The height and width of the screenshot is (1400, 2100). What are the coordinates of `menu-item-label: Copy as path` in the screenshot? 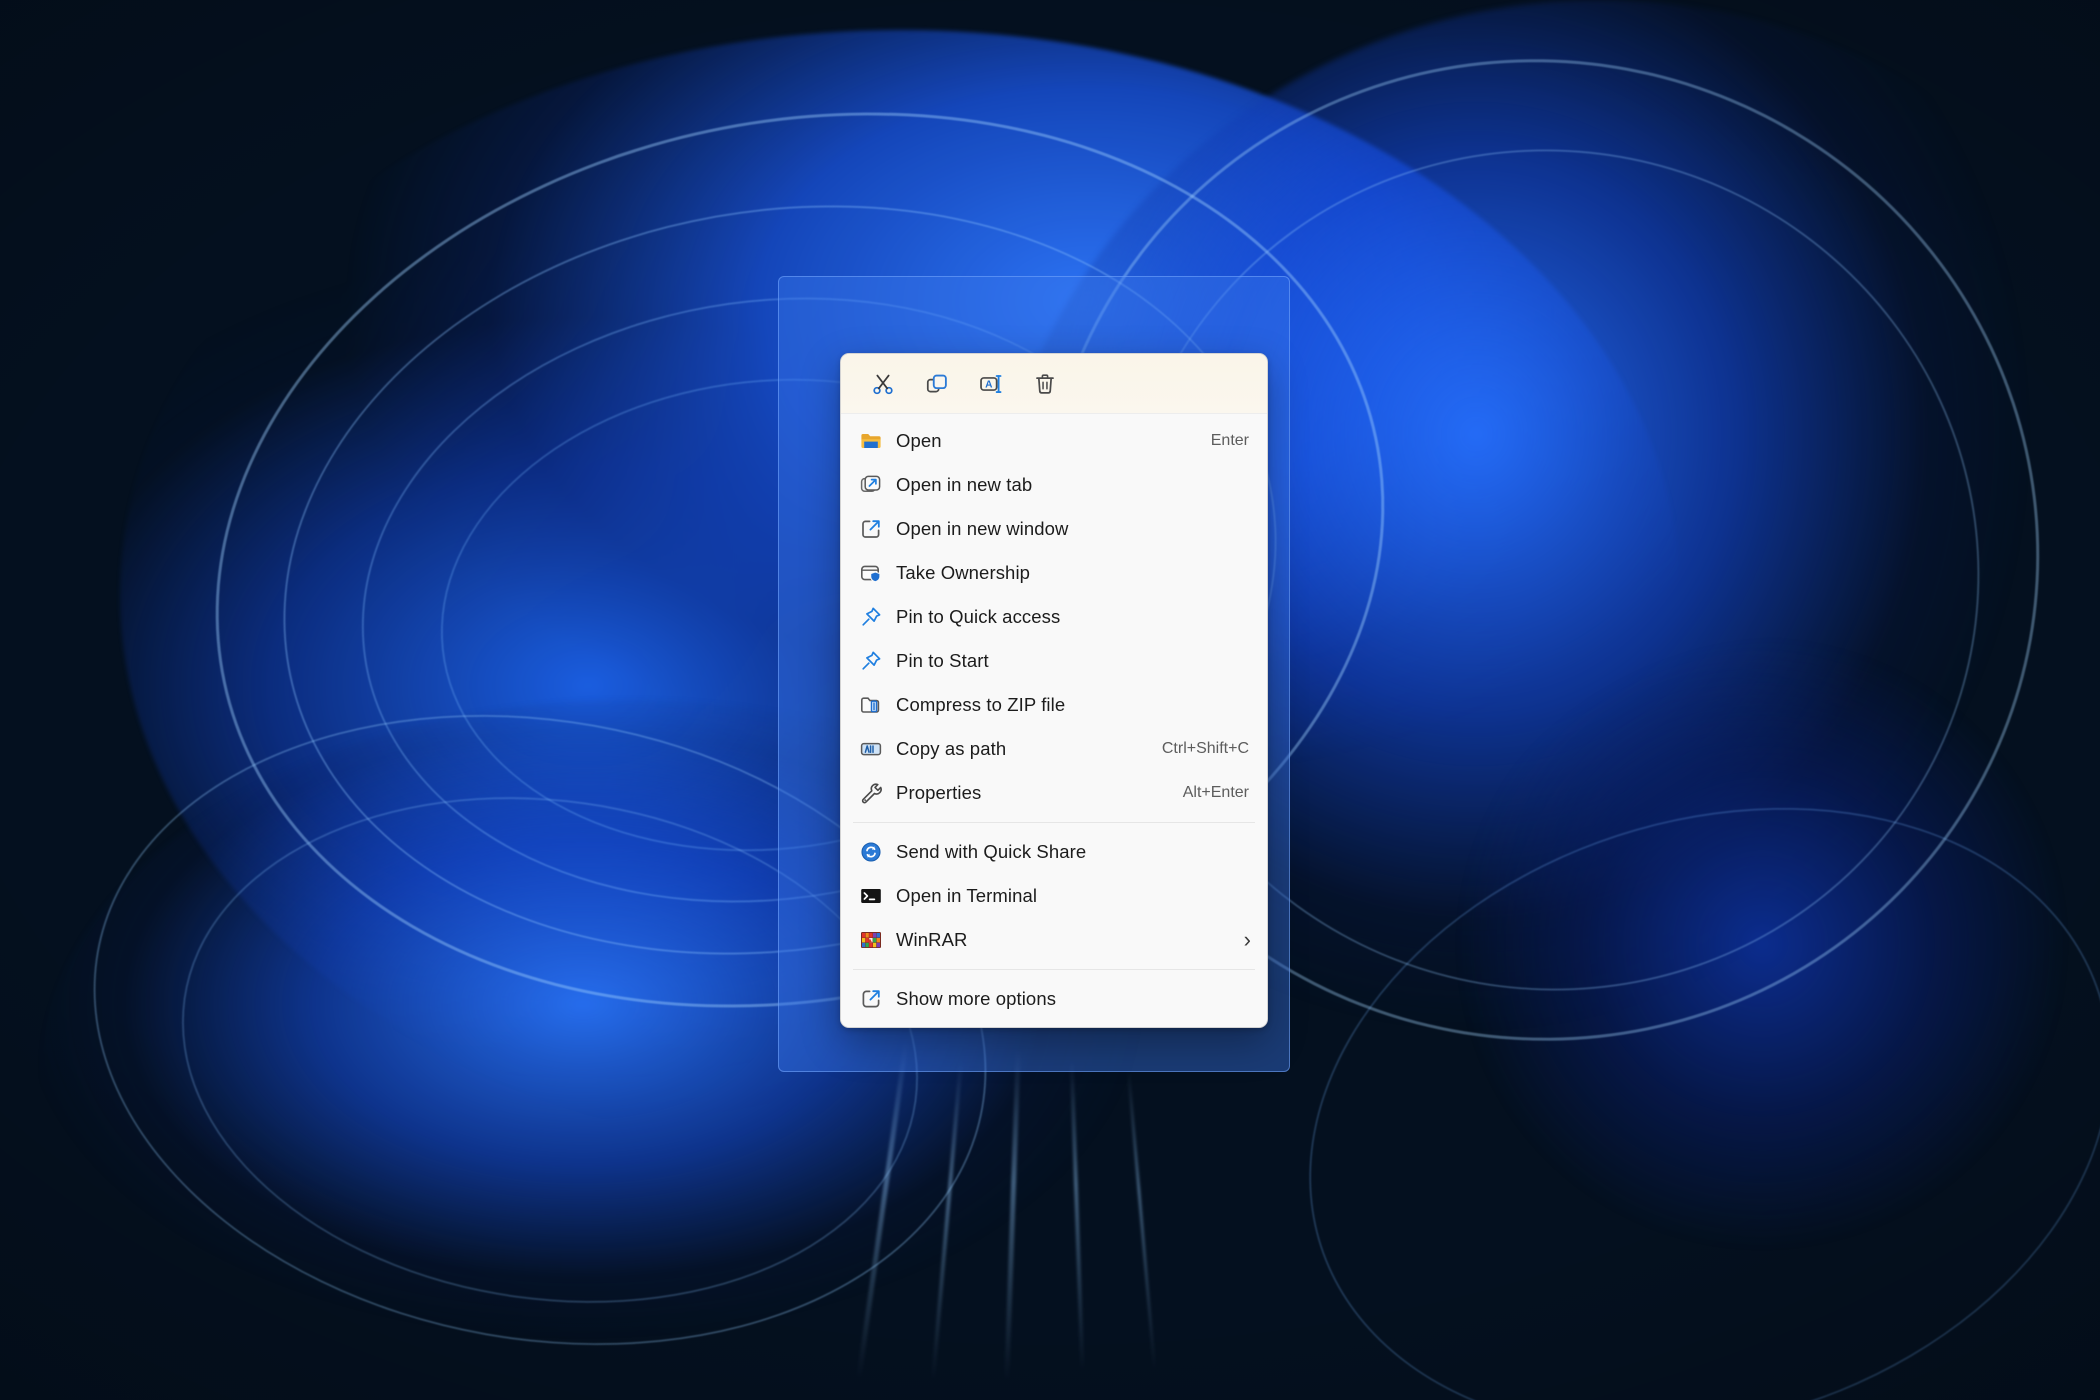 It's located at (951, 748).